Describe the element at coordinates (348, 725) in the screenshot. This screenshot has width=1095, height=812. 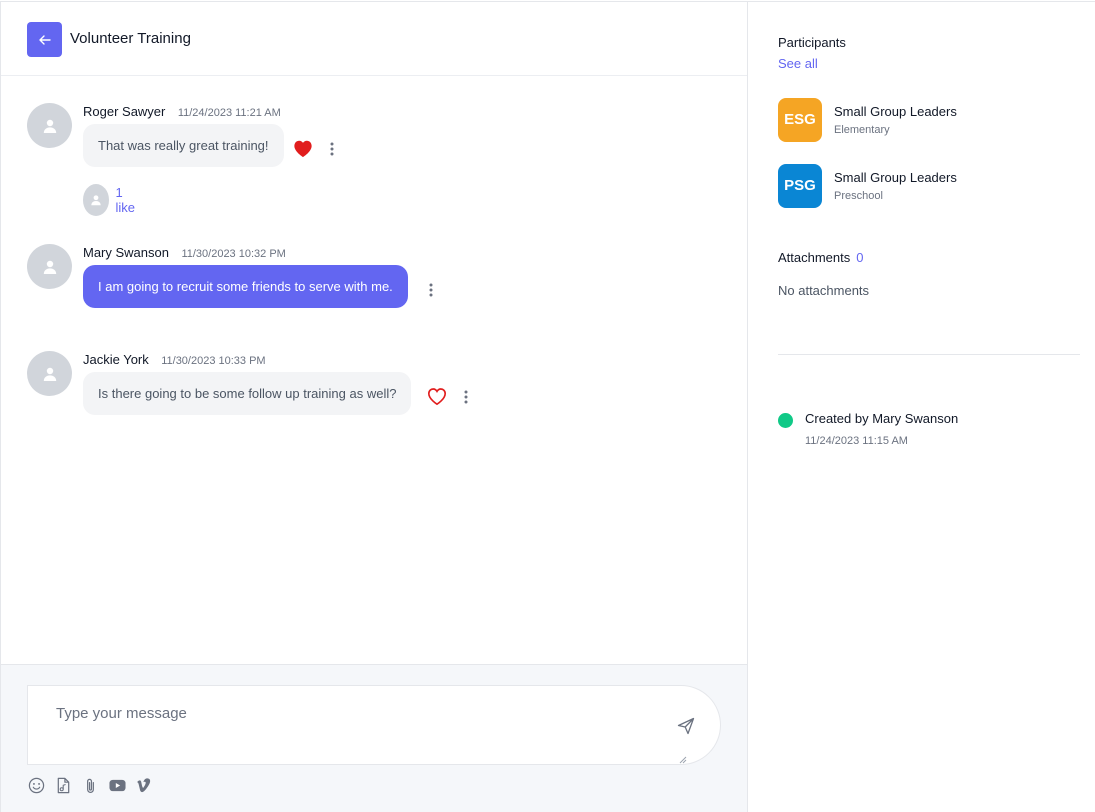
I see `message-input` at that location.